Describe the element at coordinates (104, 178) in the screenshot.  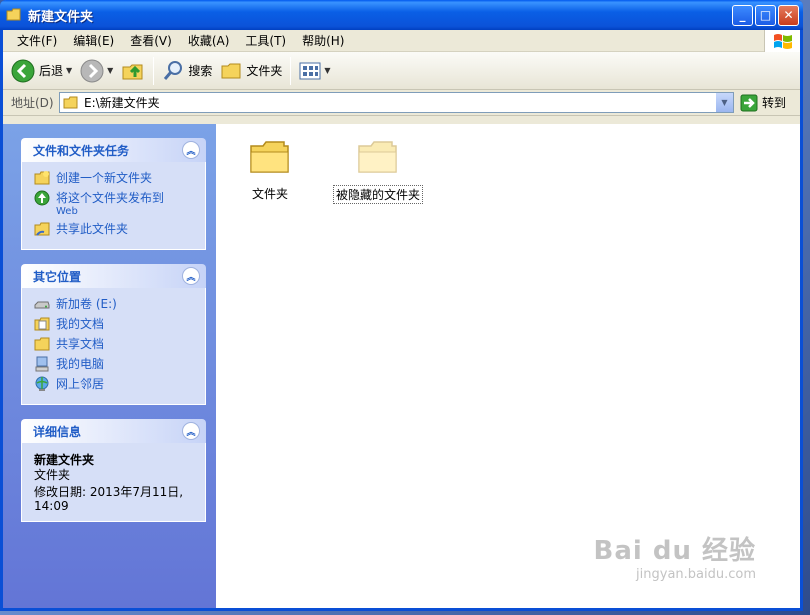
I see `task-label: 创建一个新文件夹` at that location.